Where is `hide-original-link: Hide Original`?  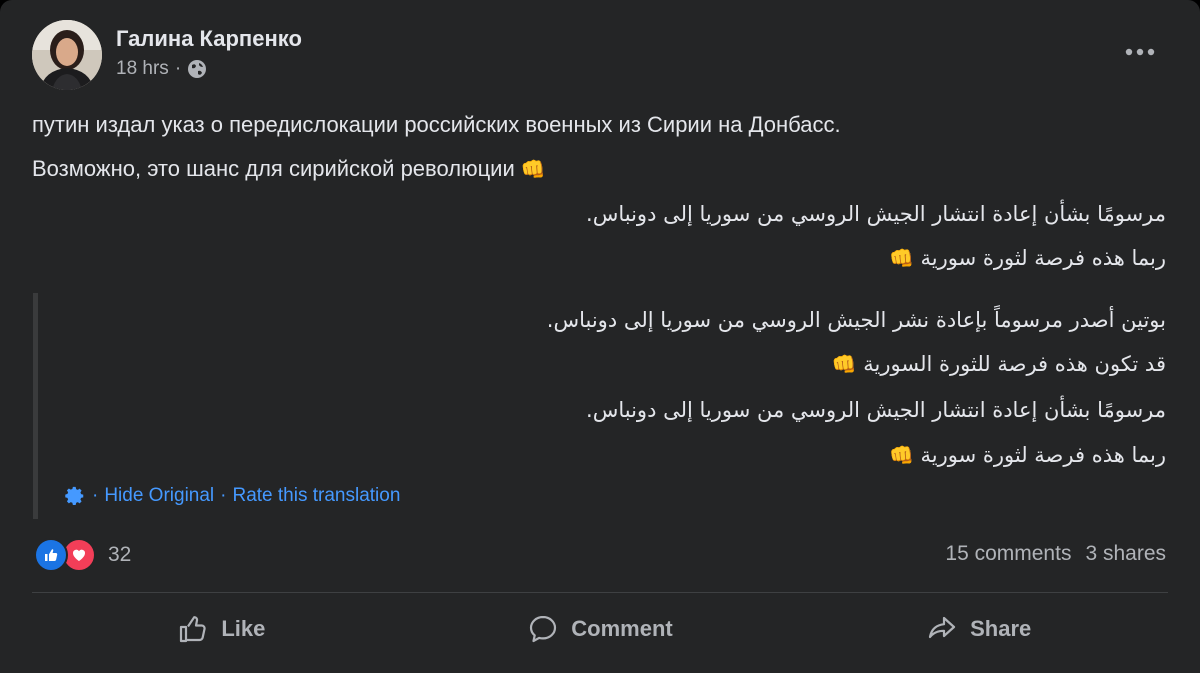
hide-original-link: Hide Original is located at coordinates (159, 496).